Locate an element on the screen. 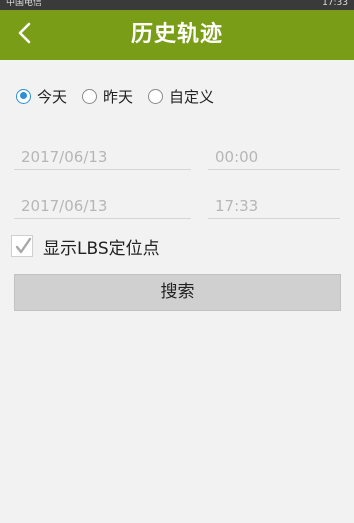  end-time-field: 17:33 is located at coordinates (274, 206).